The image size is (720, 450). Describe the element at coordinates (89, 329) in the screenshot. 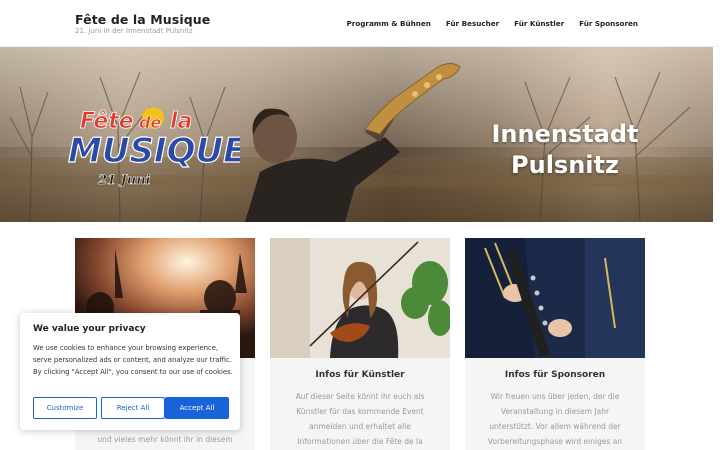

I see `cookie-title: We value your privacy` at that location.